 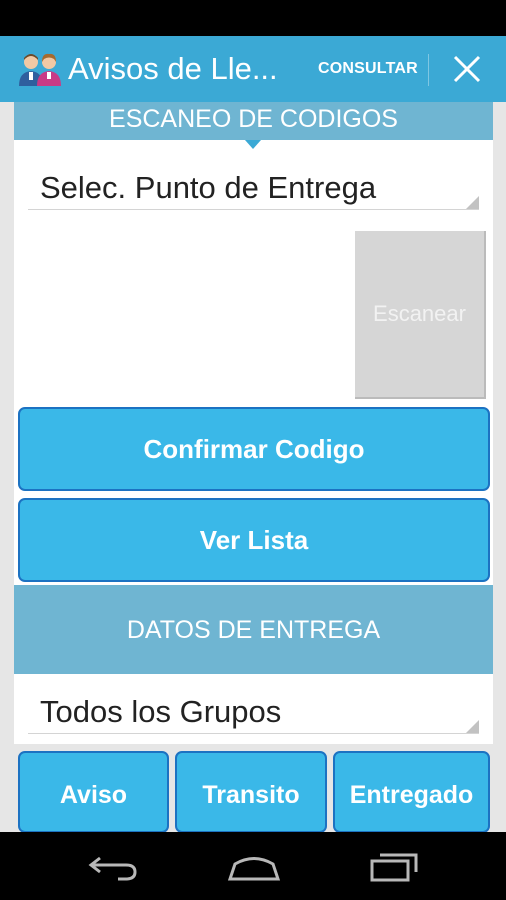 I want to click on transito-button: Transito, so click(x=251, y=792).